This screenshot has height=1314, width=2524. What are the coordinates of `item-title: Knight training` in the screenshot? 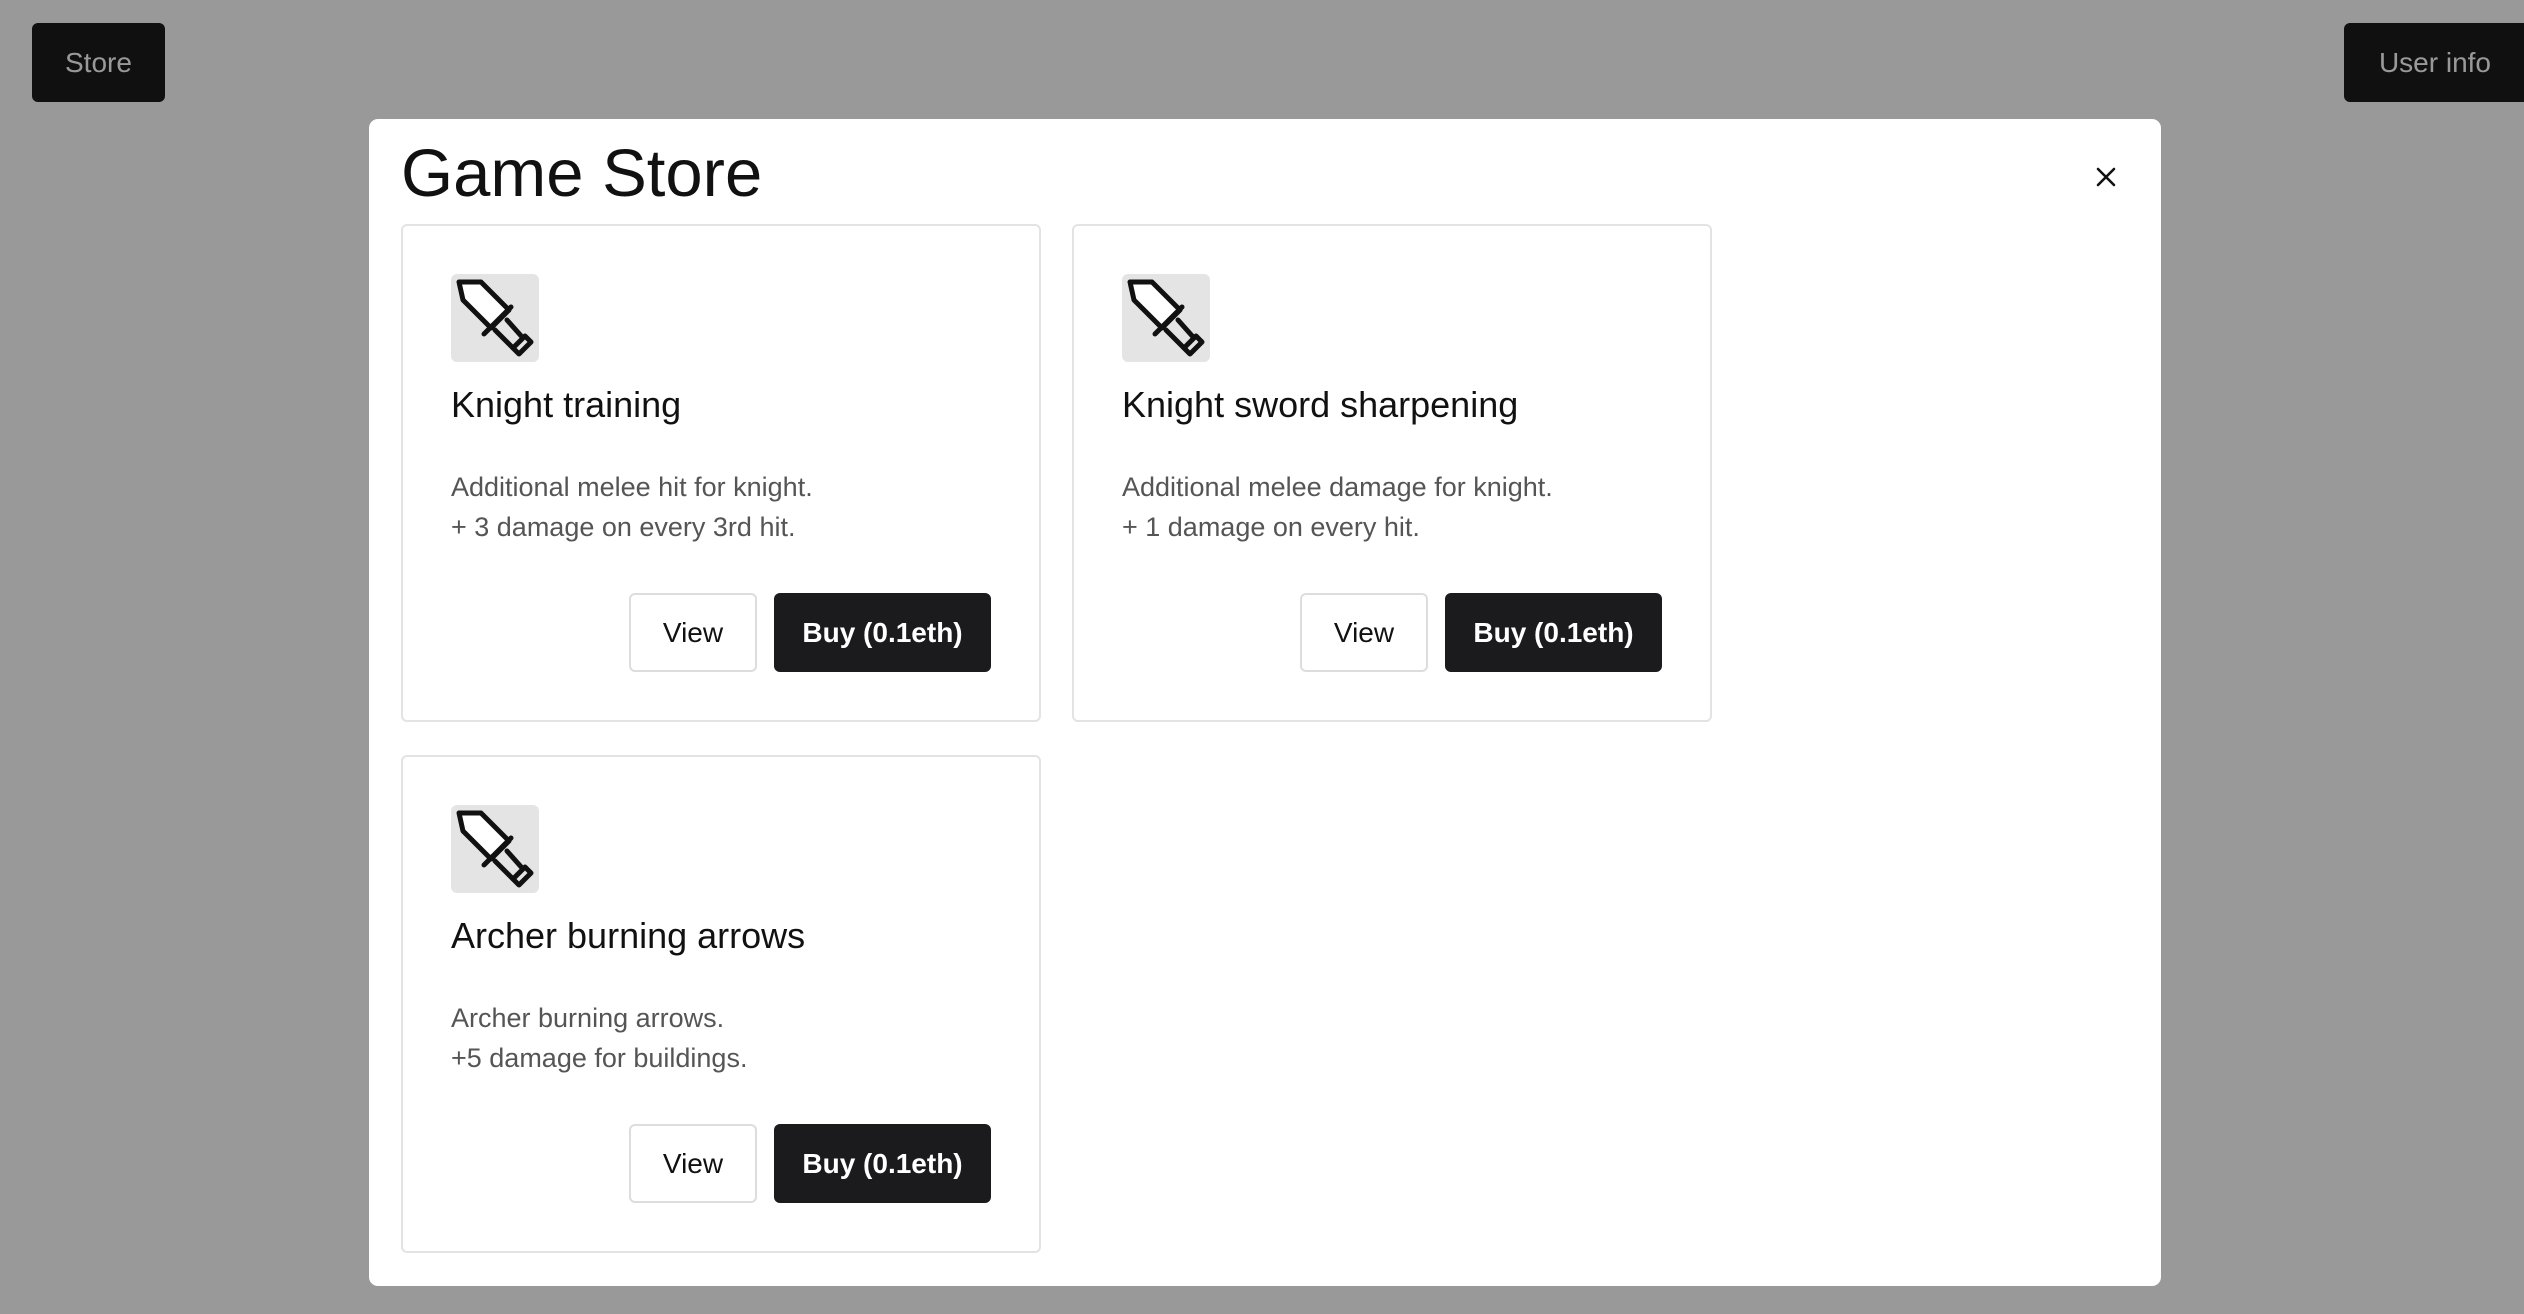 It's located at (566, 404).